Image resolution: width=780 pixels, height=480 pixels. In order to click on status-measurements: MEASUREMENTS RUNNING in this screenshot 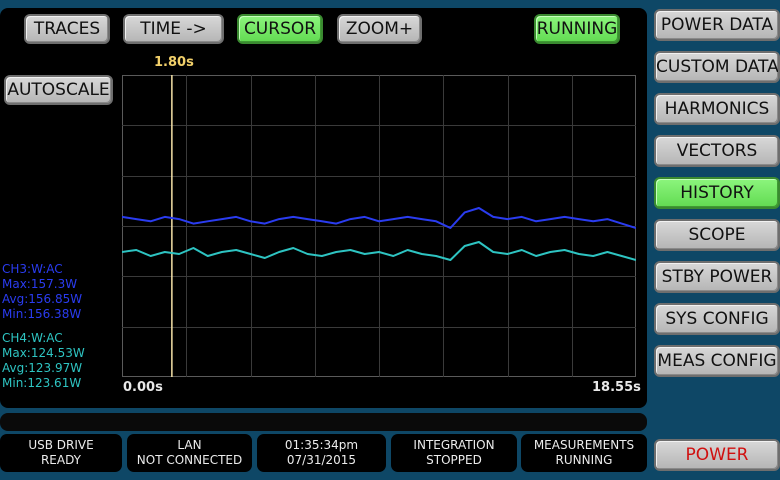, I will do `click(584, 453)`.